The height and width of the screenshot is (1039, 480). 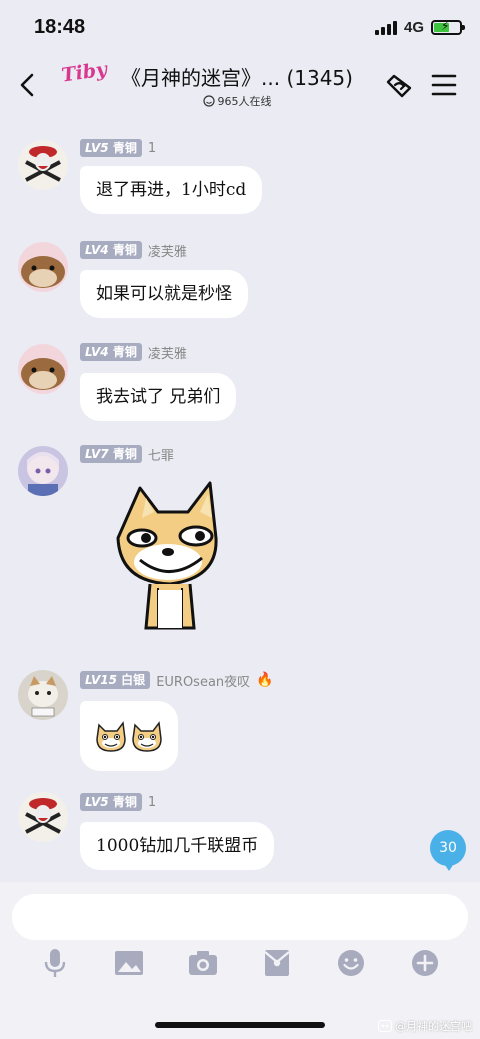 I want to click on message-input, so click(x=240, y=917).